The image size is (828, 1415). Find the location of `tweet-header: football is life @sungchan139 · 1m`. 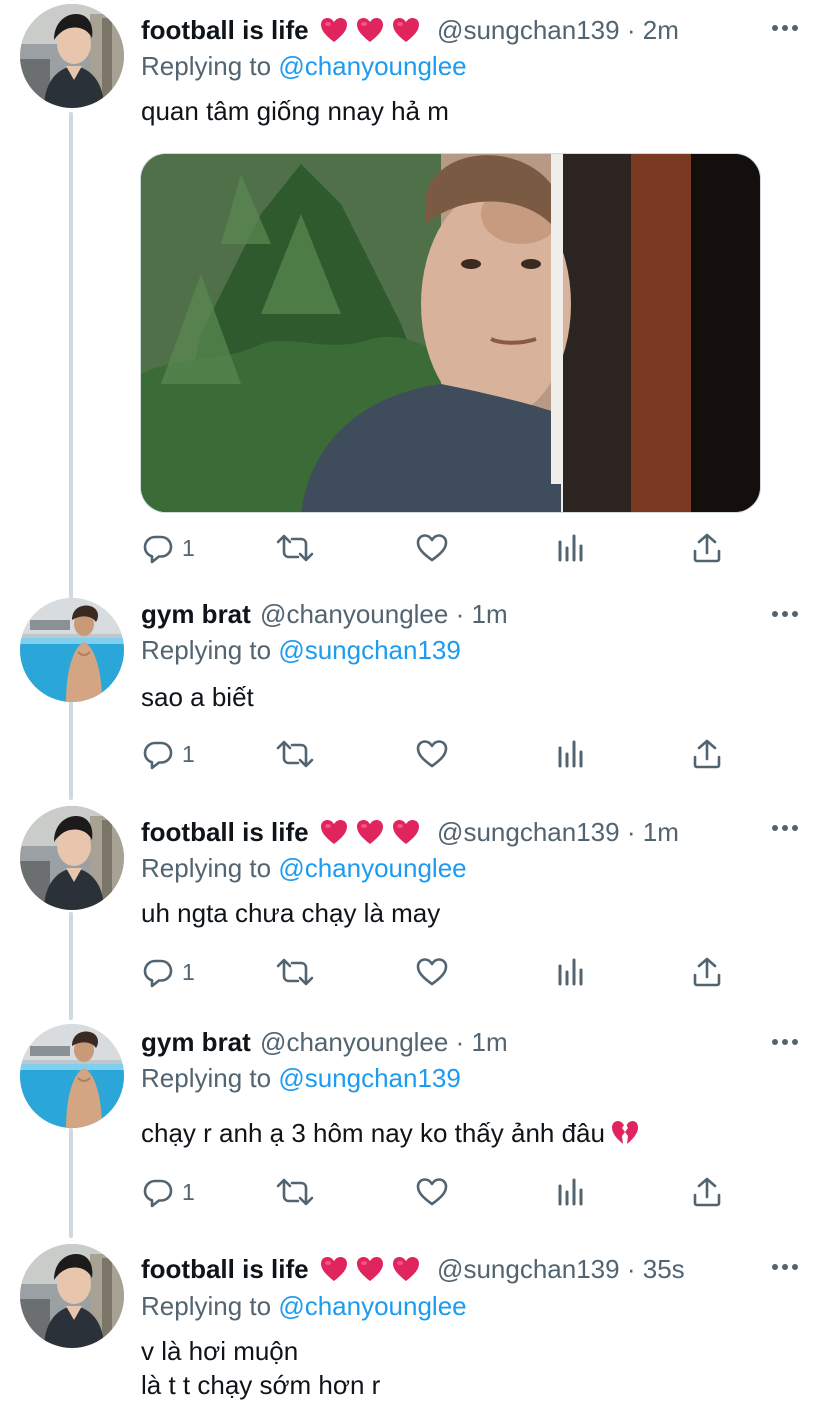

tweet-header: football is life @sungchan139 · 1m is located at coordinates (410, 832).